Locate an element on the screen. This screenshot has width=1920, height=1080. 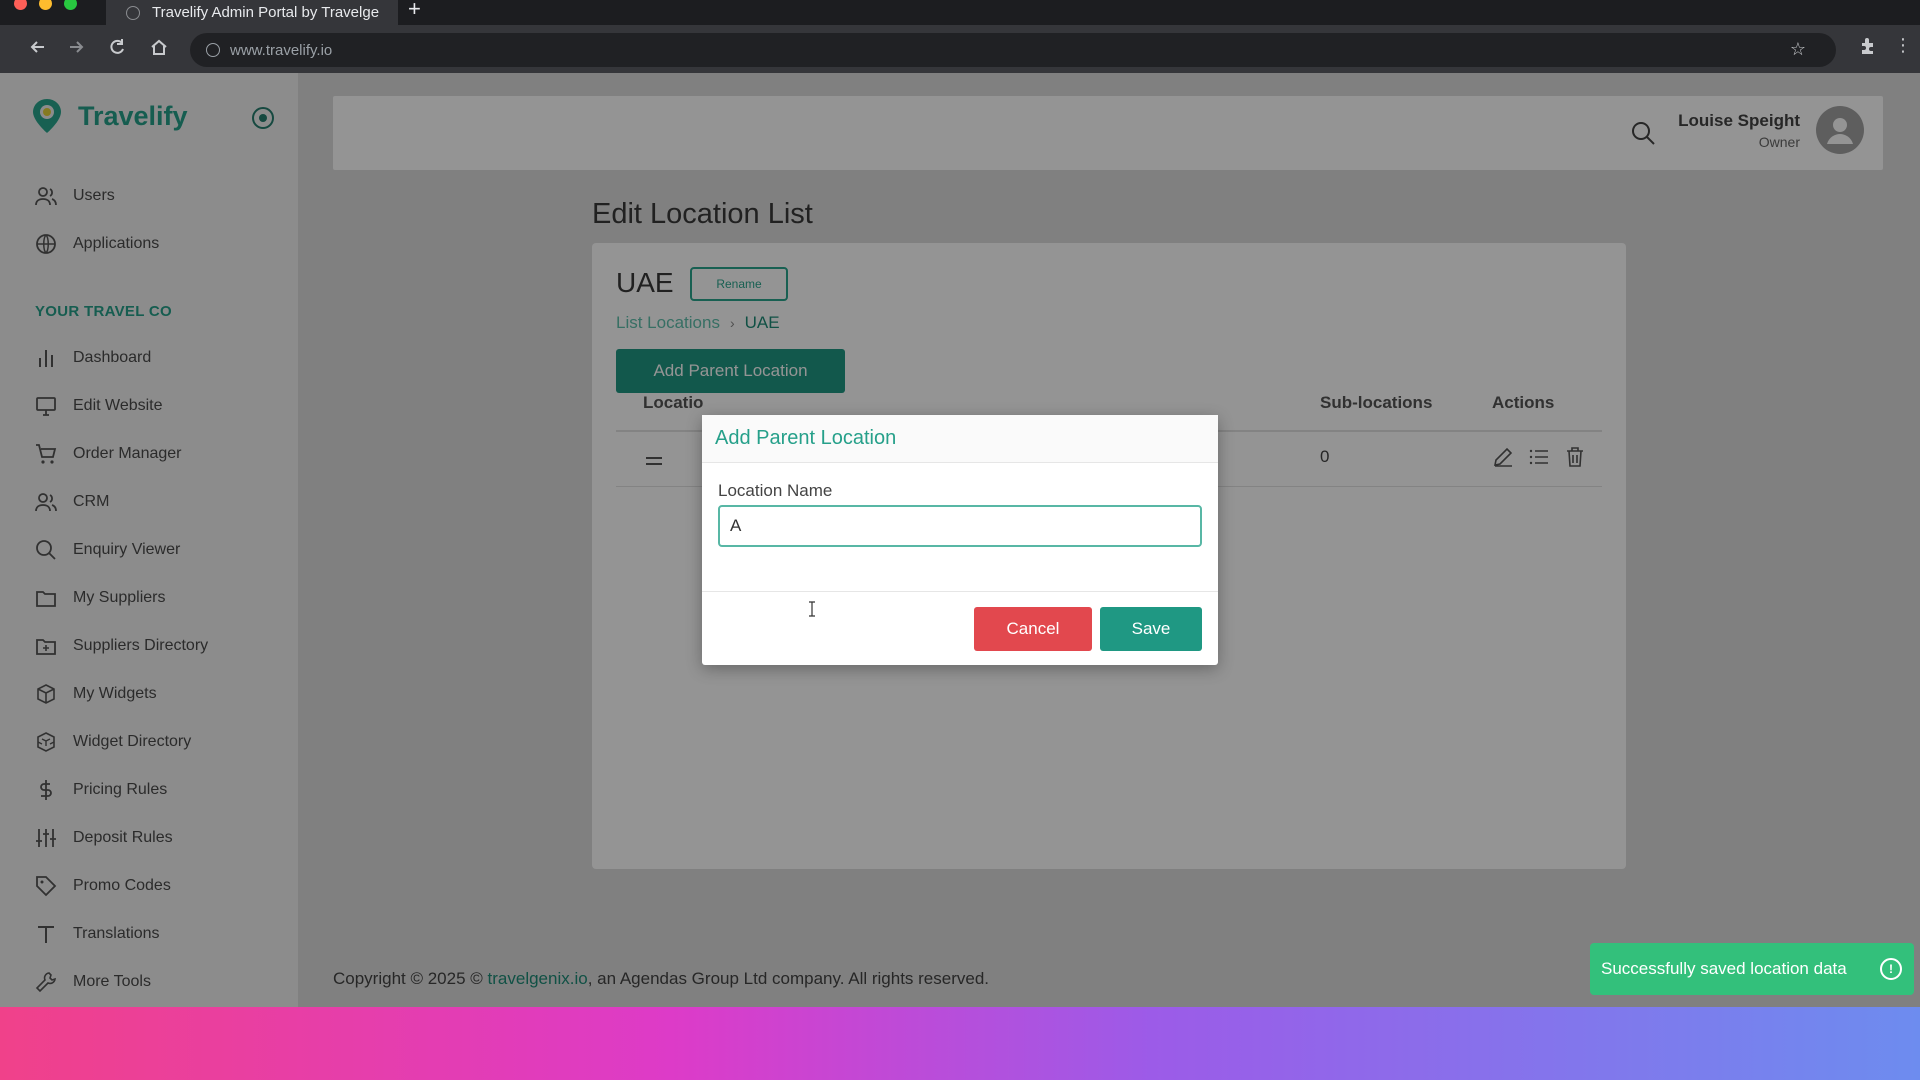
bookmark-star-icon: ☆ is located at coordinates (1798, 49).